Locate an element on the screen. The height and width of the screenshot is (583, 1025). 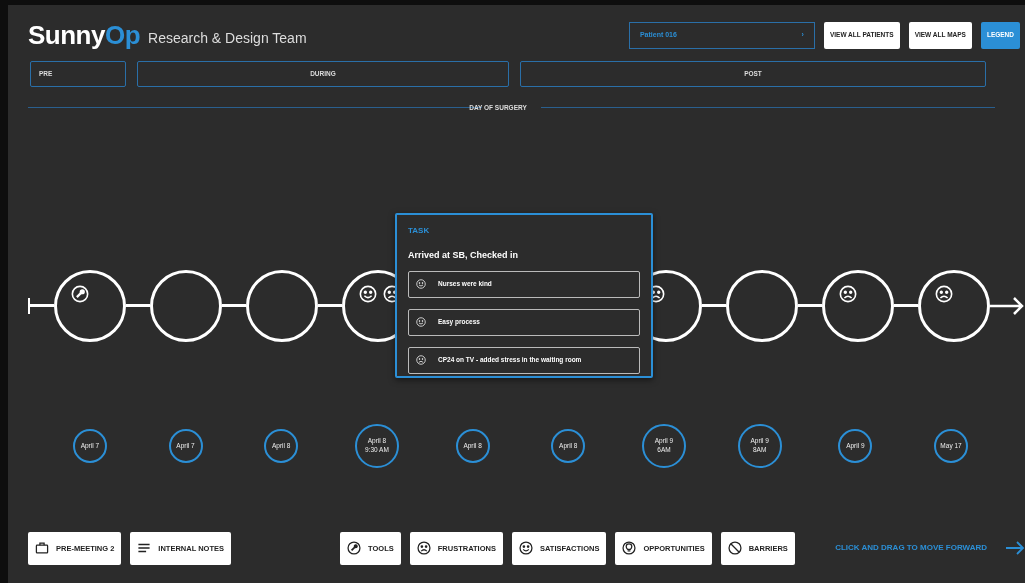
lightbulb-icon is located at coordinates (629, 548).